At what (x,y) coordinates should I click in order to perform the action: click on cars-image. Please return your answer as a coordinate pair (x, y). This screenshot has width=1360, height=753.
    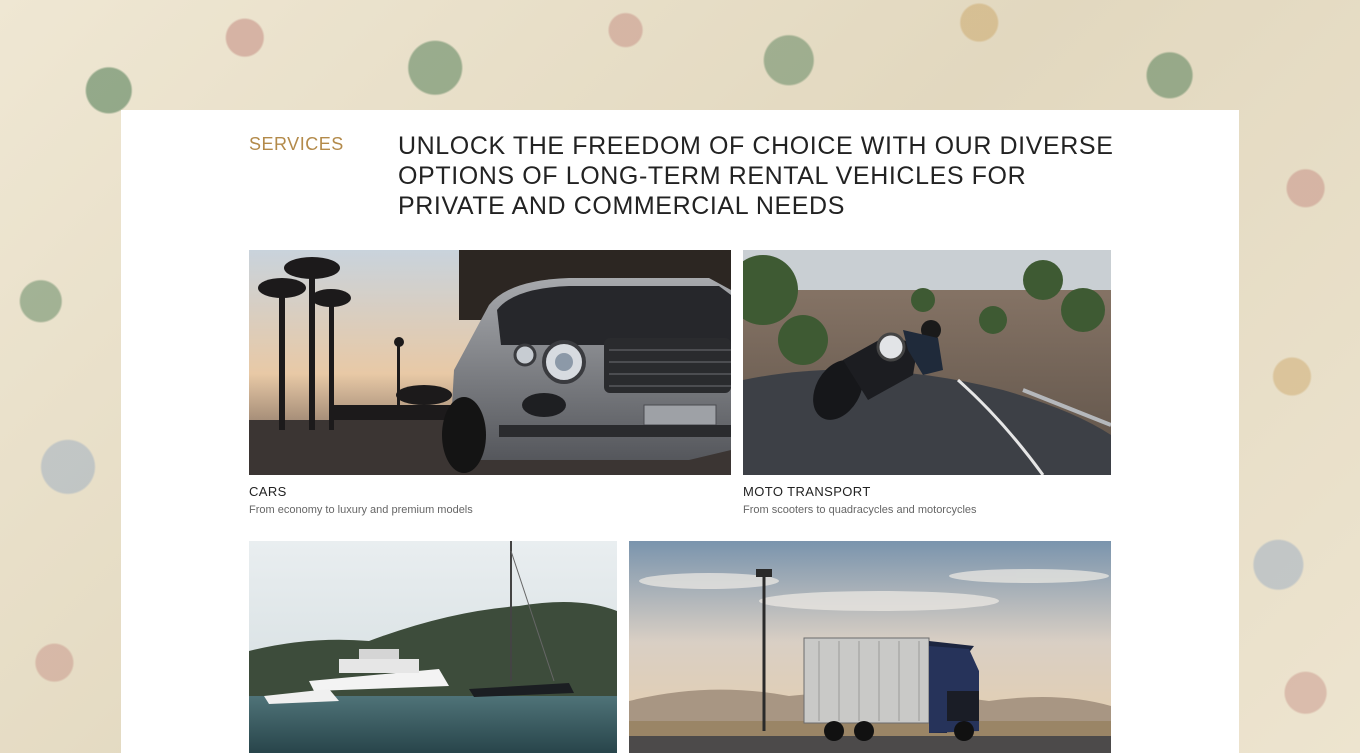
    Looking at the image, I should click on (490, 362).